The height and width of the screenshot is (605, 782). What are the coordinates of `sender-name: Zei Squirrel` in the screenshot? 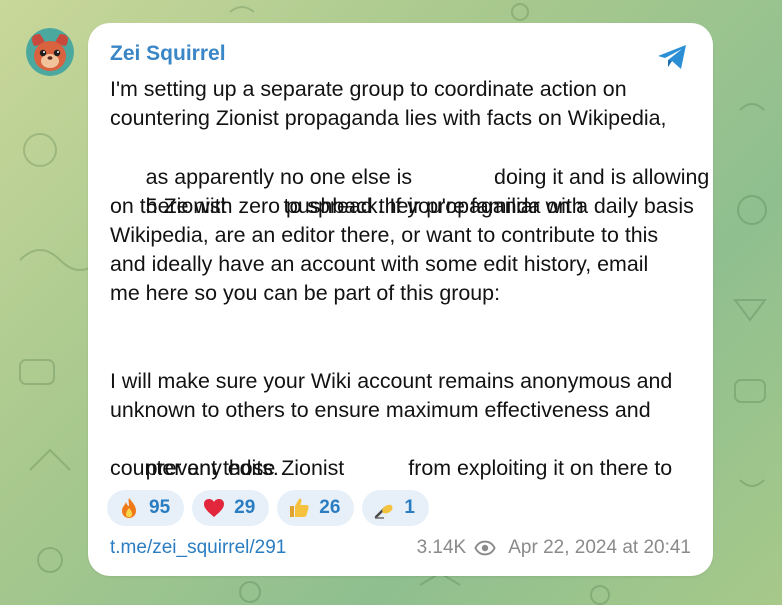 It's located at (168, 54).